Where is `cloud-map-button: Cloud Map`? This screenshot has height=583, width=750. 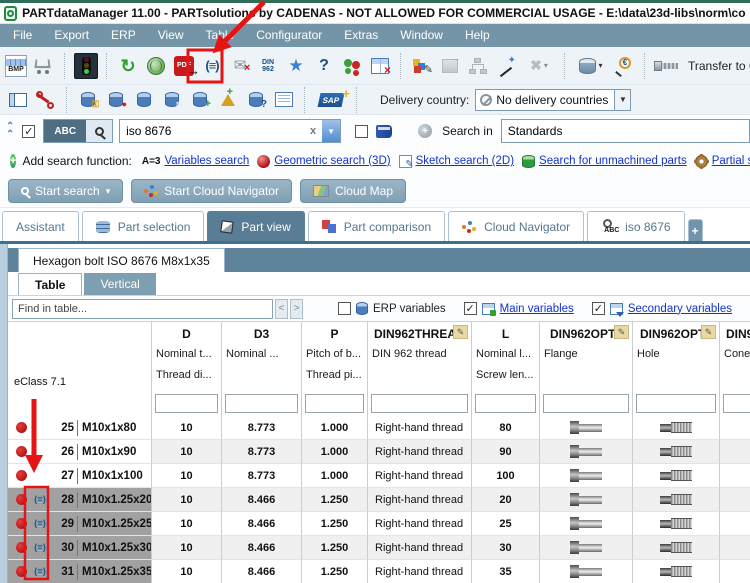
cloud-map-button: Cloud Map is located at coordinates (352, 191).